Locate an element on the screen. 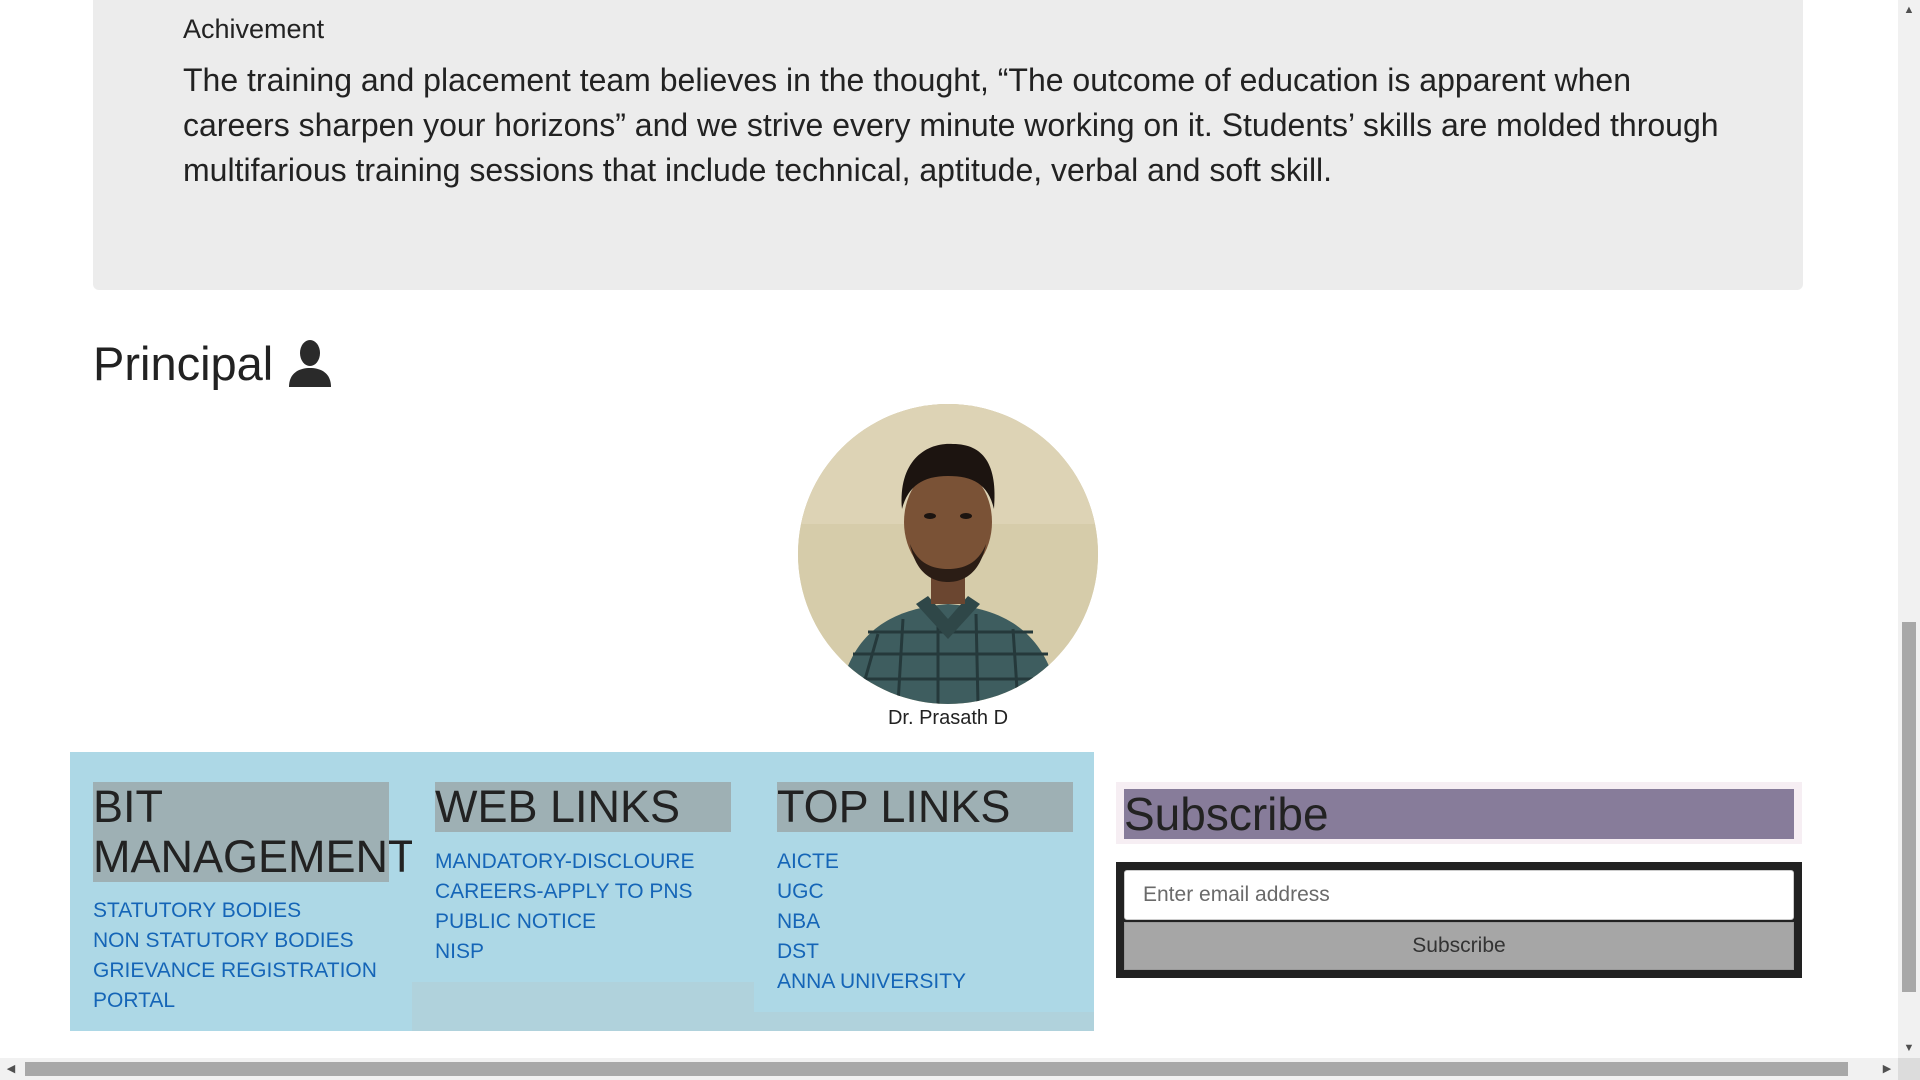 This screenshot has height=1080, width=1920. link-nisp: NISP is located at coordinates (564, 952).